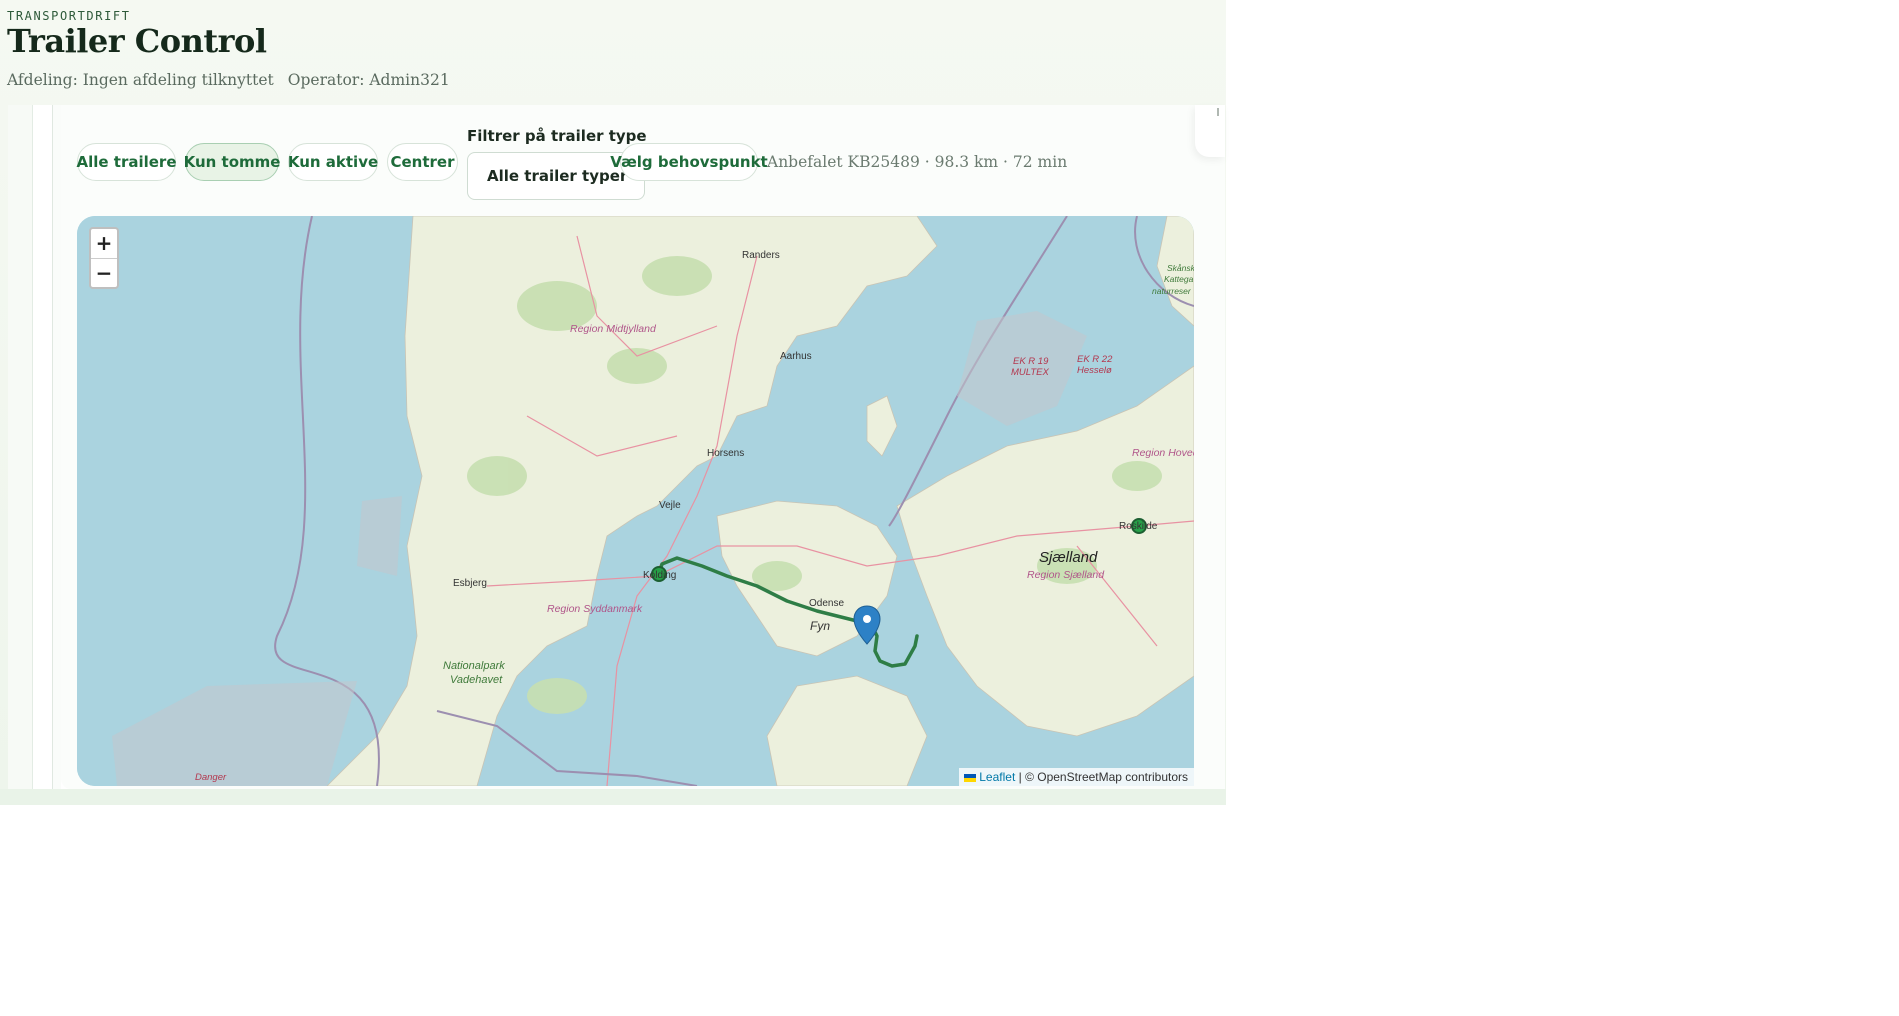  What do you see at coordinates (796, 356) in the screenshot?
I see `label-aarhus: Aarhus` at bounding box center [796, 356].